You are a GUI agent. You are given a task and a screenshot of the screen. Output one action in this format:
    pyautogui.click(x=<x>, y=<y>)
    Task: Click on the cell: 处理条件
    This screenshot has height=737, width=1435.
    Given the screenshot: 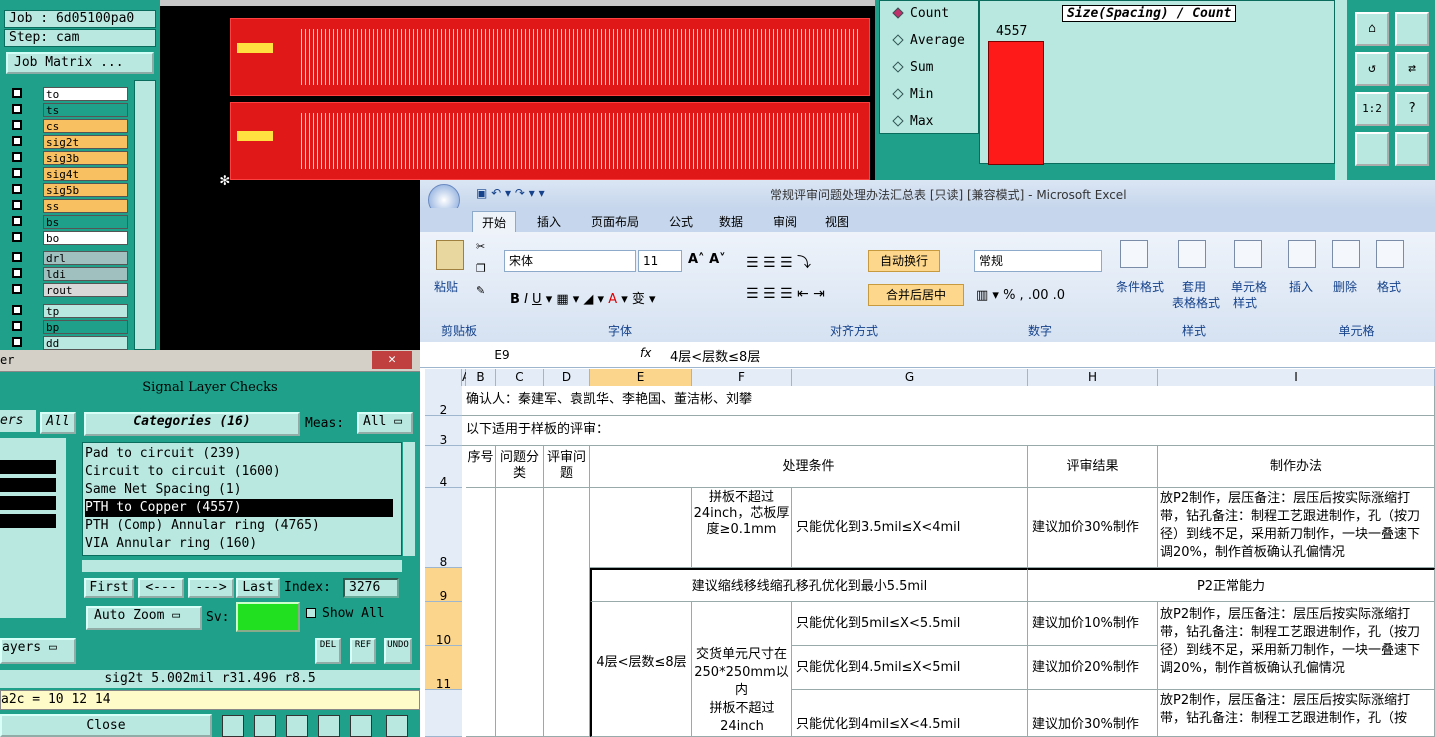 What is the action you would take?
    pyautogui.click(x=809, y=467)
    